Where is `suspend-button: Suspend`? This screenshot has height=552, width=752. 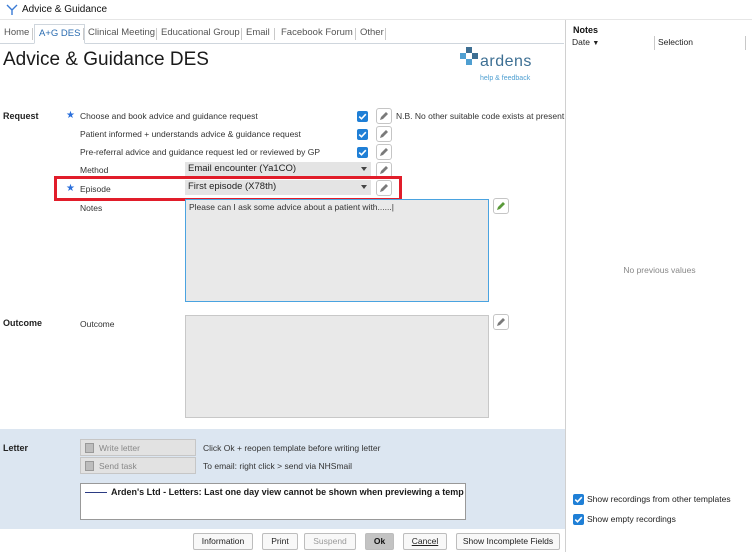
suspend-button: Suspend is located at coordinates (330, 541).